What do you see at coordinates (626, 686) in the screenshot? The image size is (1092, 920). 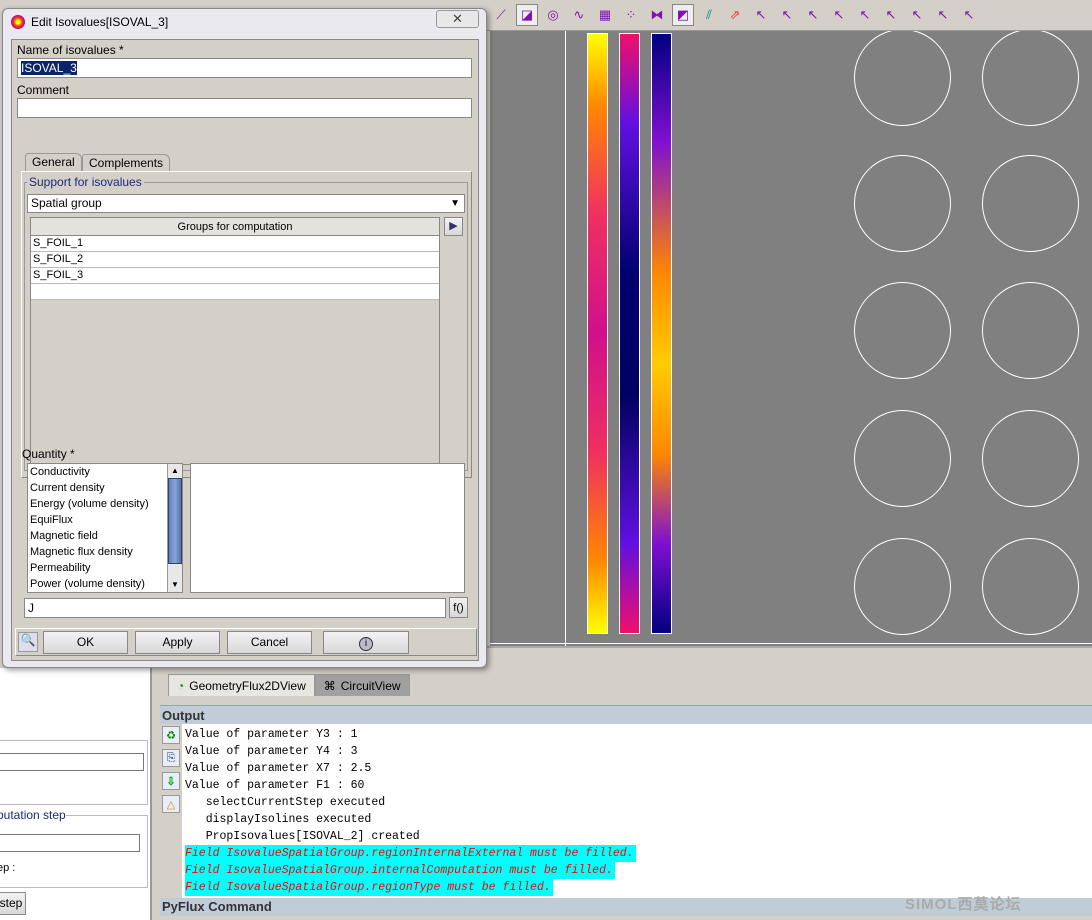 I see `view-tabs: ◔ GeometryFlux2DView ⌘ CircuitView` at bounding box center [626, 686].